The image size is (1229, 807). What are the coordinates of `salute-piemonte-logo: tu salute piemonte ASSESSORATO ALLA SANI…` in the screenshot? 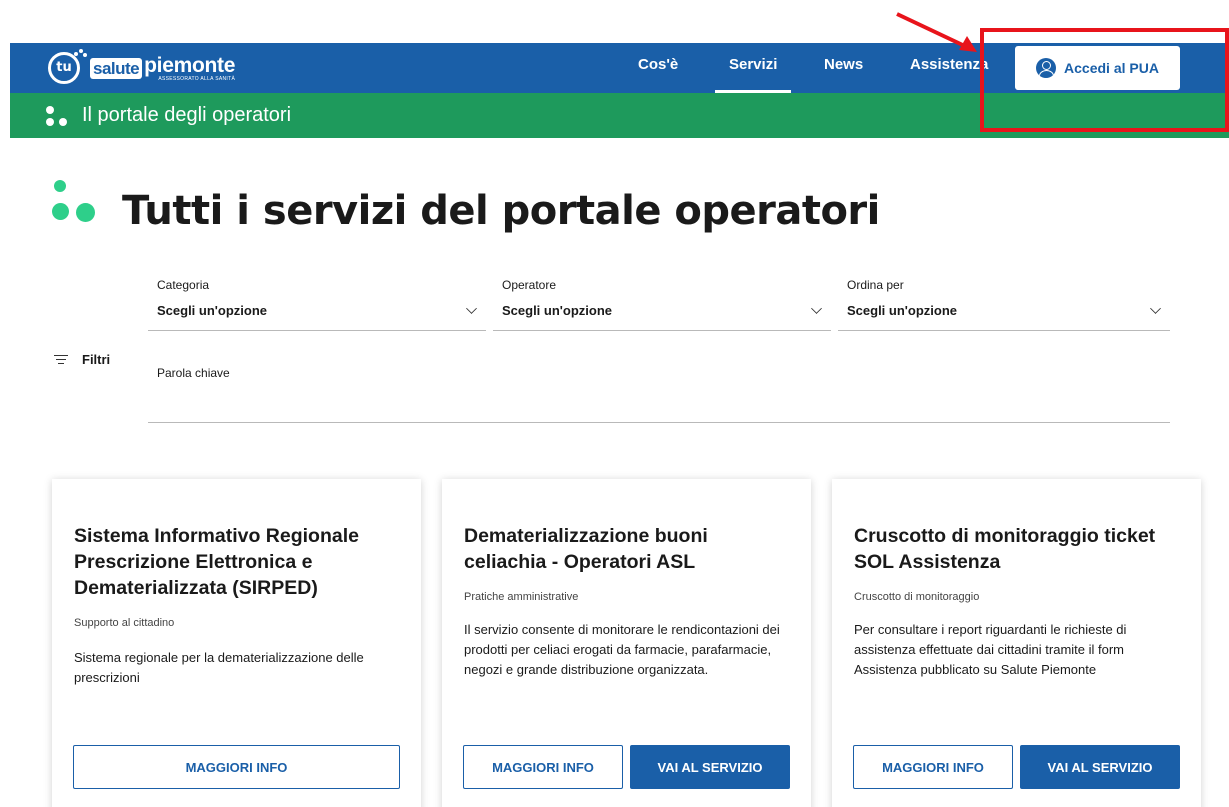 It's located at (141, 68).